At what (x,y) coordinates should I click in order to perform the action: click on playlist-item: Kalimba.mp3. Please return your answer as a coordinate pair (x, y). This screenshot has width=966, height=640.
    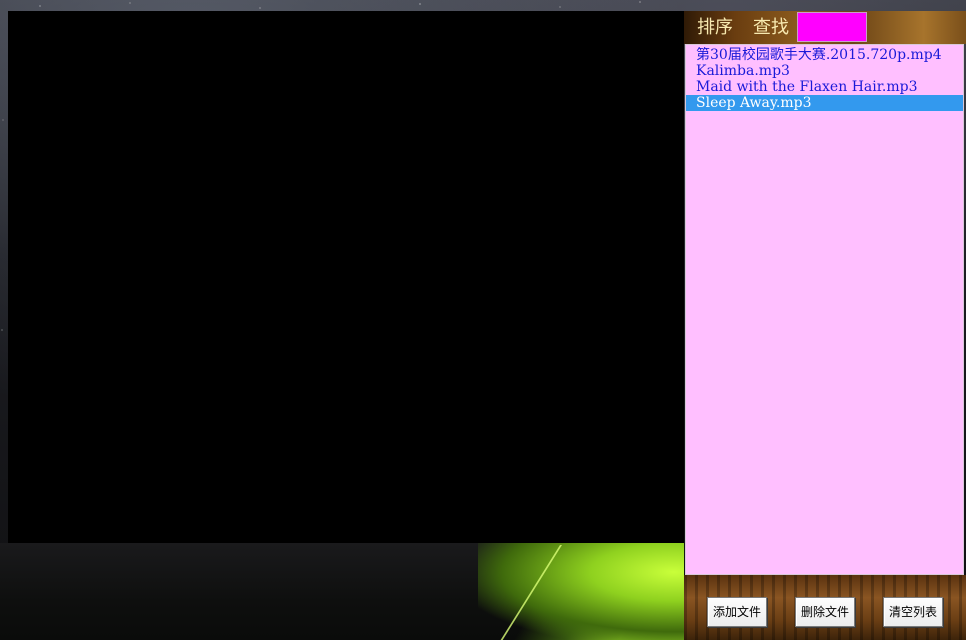
    Looking at the image, I should click on (824, 71).